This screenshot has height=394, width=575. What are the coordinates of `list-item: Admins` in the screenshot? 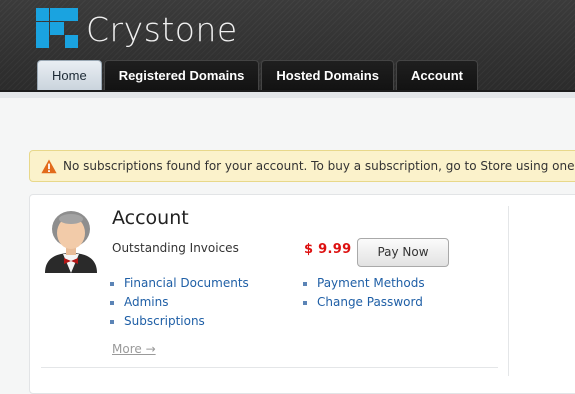 It's located at (179, 302).